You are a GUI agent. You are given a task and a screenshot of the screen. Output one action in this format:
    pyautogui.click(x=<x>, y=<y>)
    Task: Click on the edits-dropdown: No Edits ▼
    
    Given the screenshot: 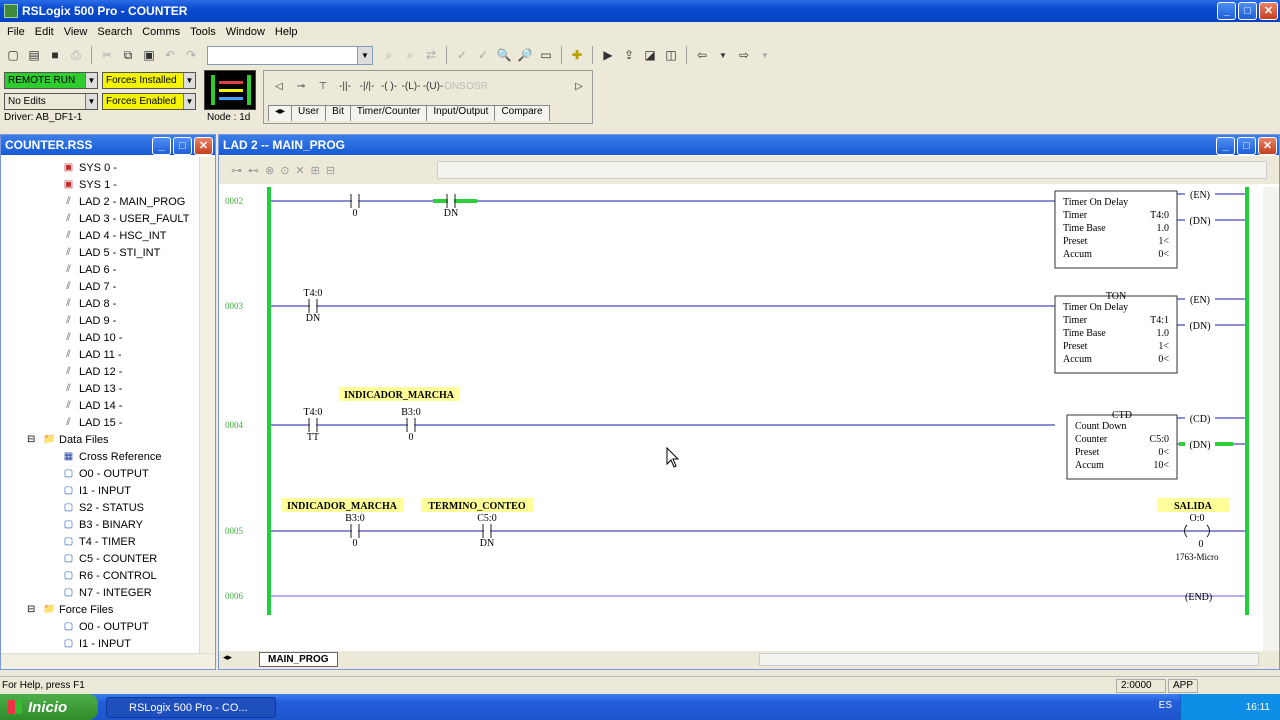 What is the action you would take?
    pyautogui.click(x=51, y=101)
    